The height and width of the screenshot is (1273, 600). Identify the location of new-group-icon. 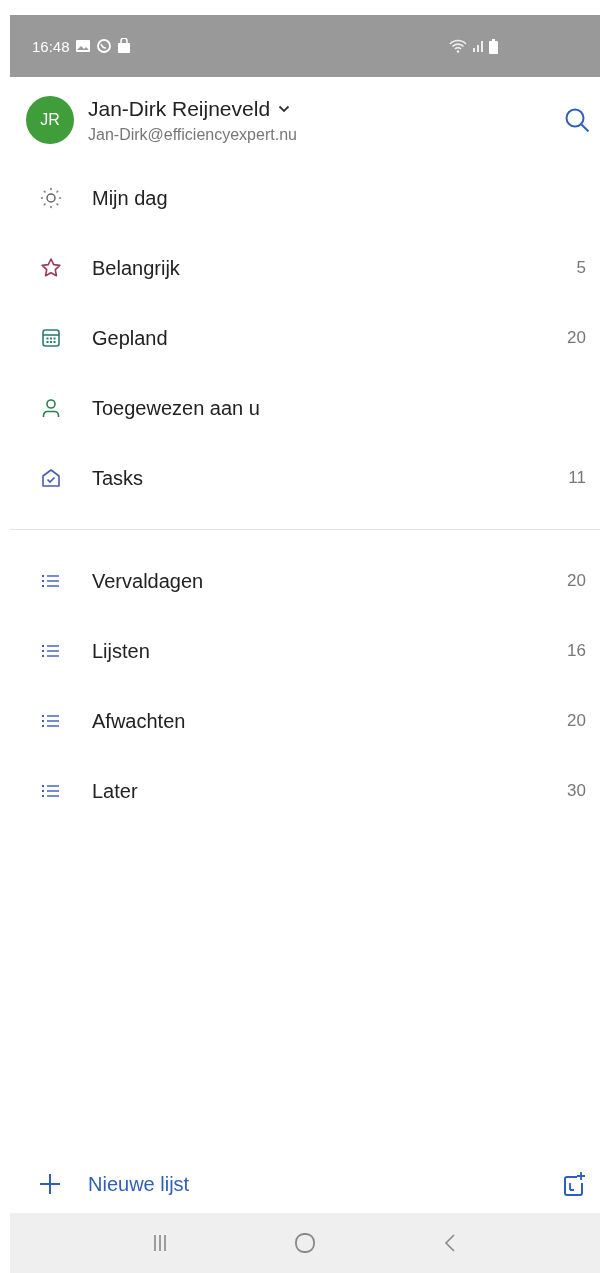
(574, 1184).